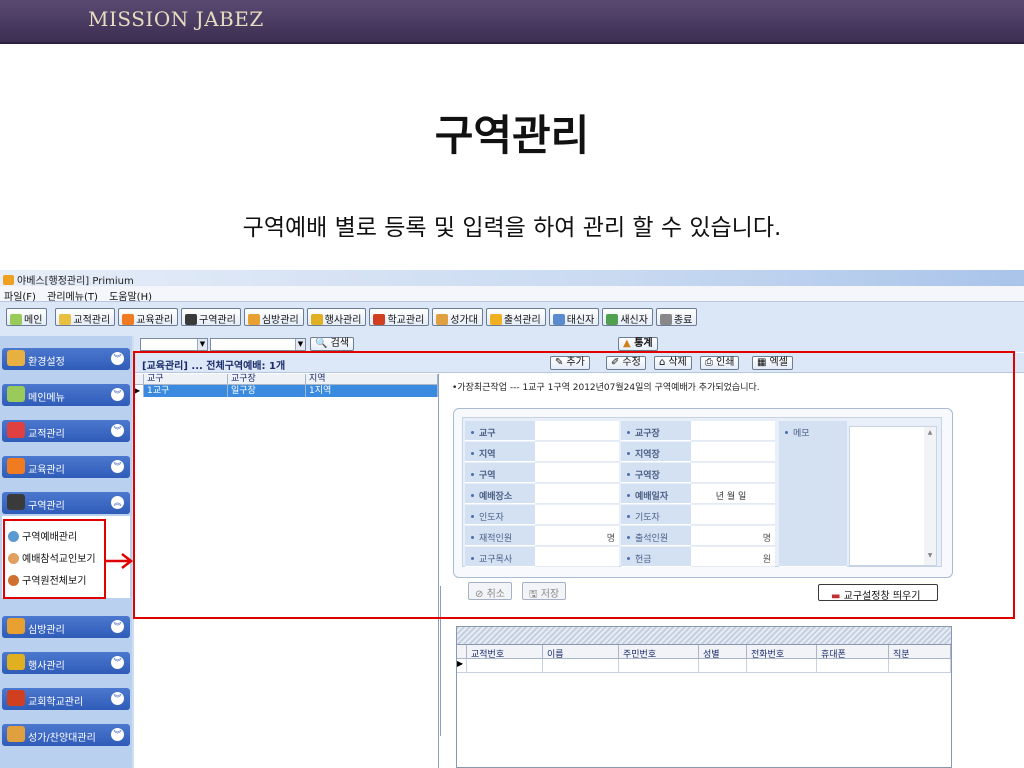 This screenshot has height=768, width=1024. Describe the element at coordinates (399, 317) in the screenshot. I see `toolbar-button: 학교관리` at that location.